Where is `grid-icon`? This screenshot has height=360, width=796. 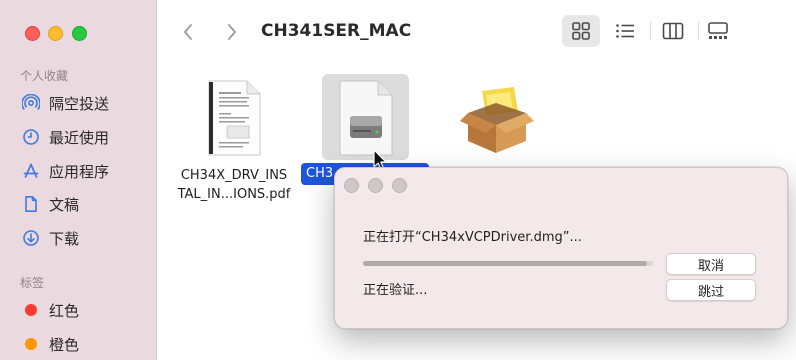
grid-icon is located at coordinates (581, 31).